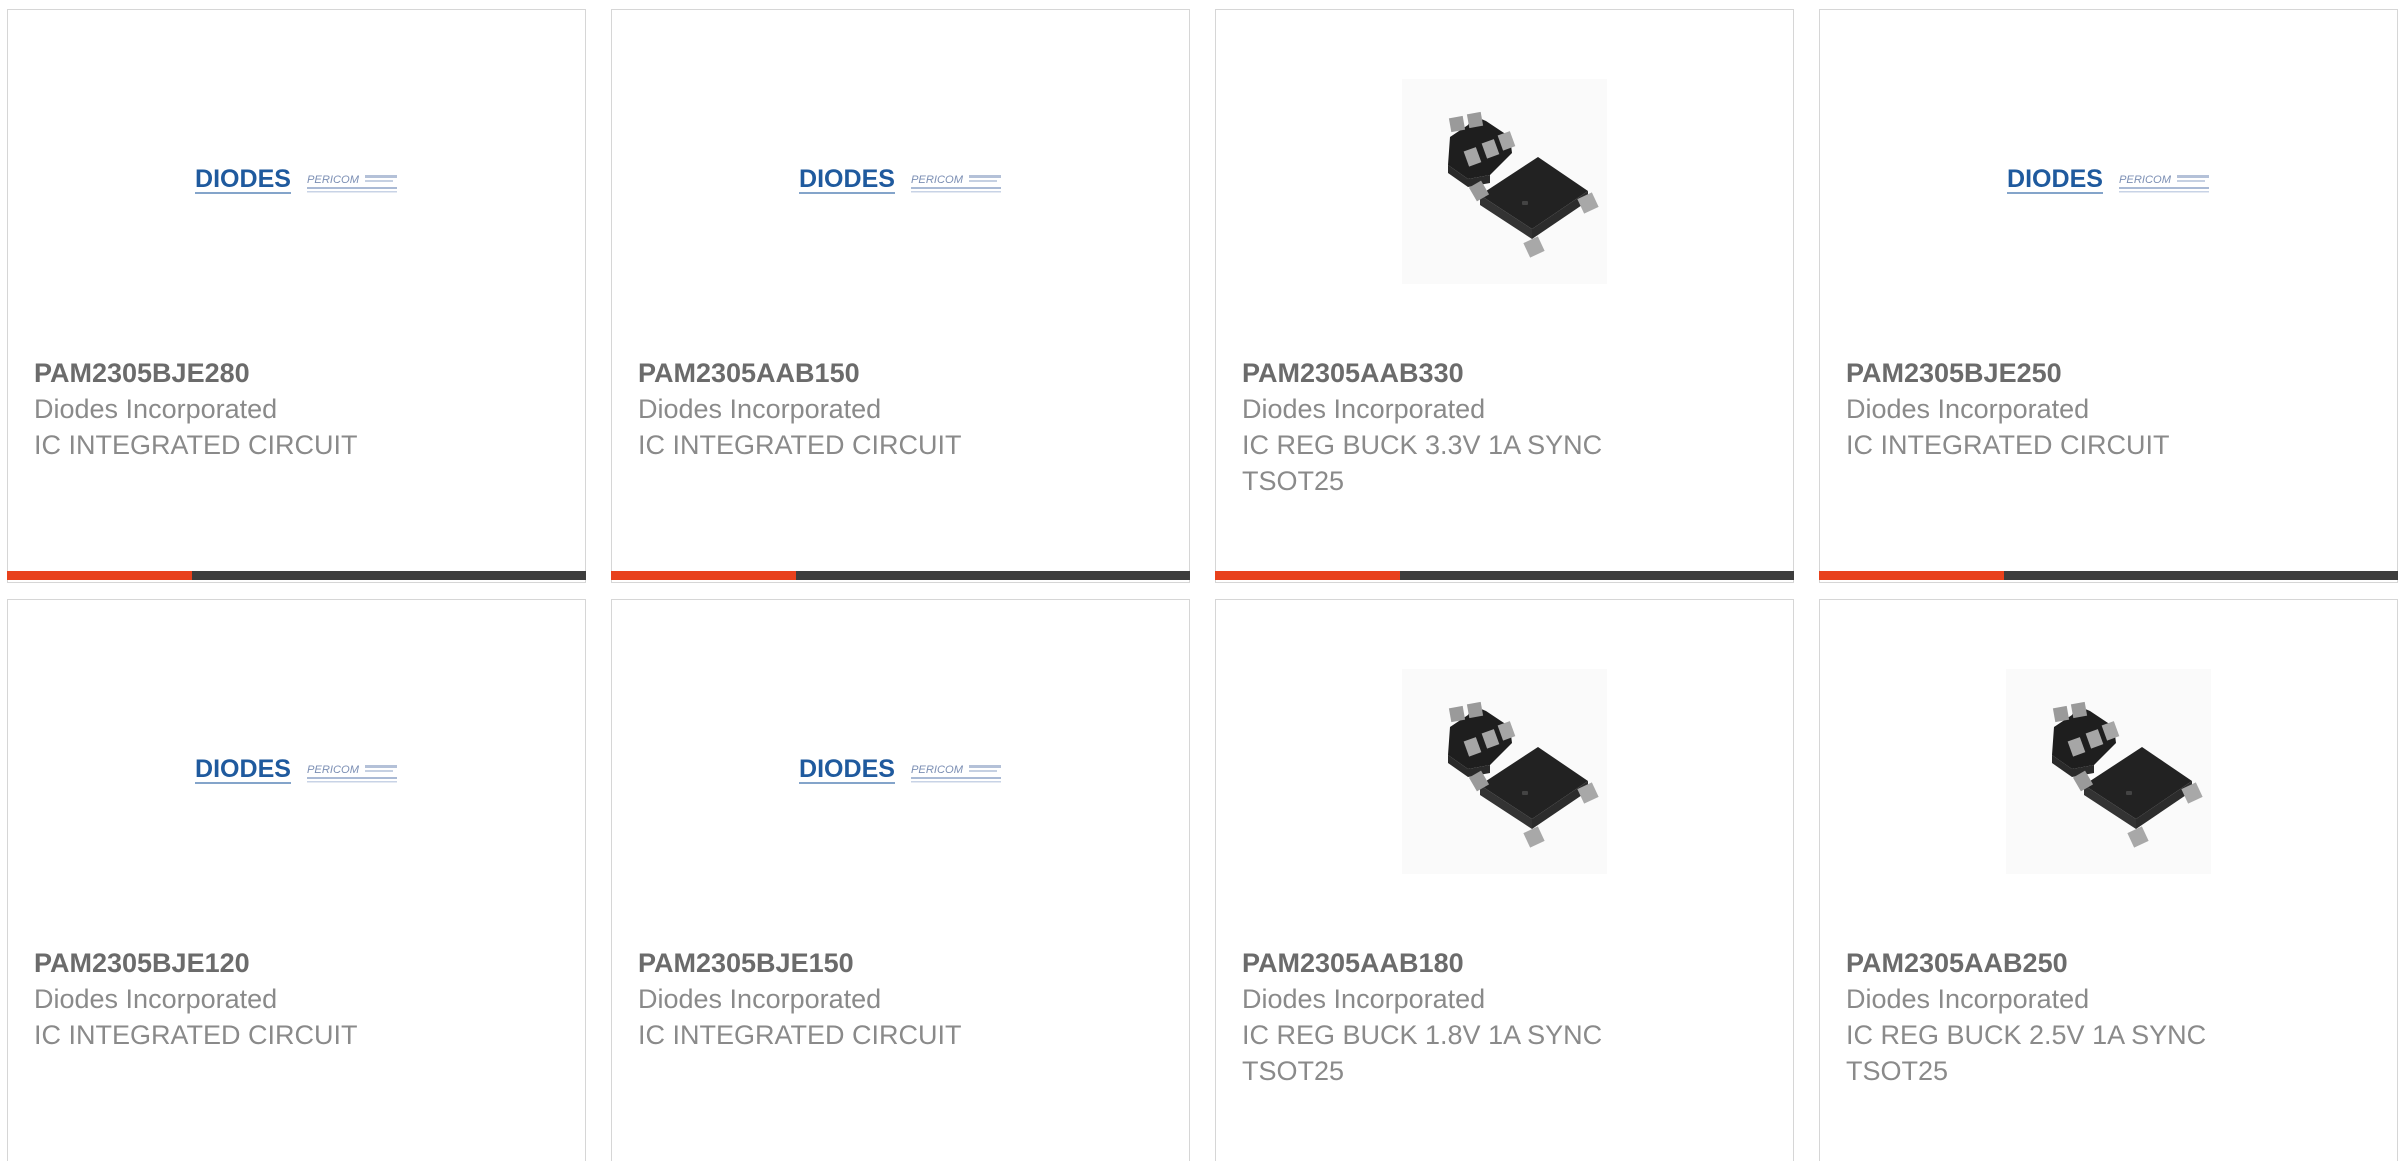  I want to click on part-number: PAM2305AAB150, so click(900, 373).